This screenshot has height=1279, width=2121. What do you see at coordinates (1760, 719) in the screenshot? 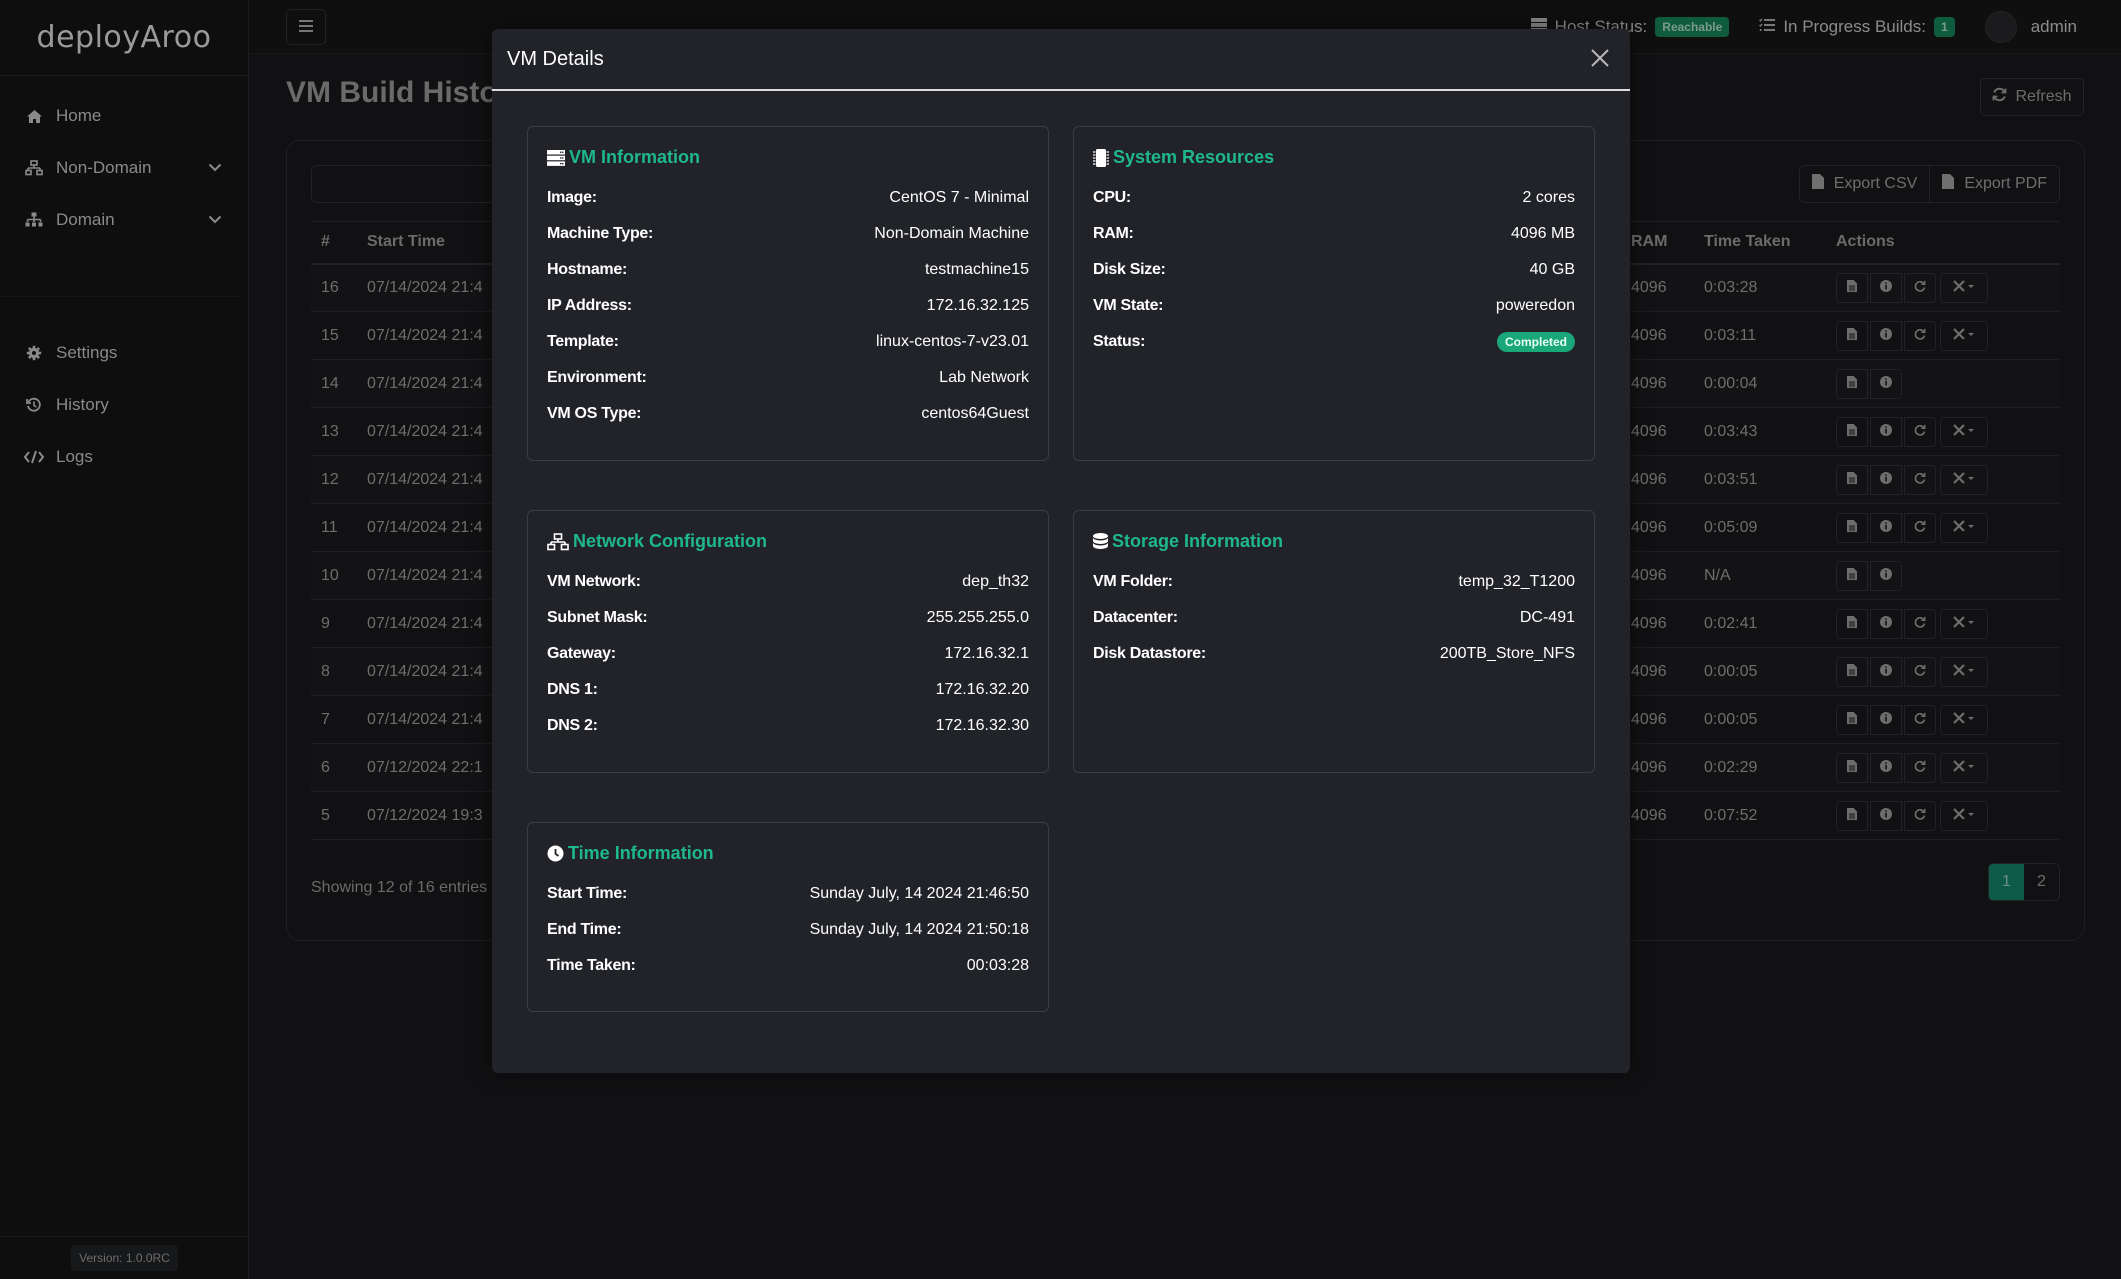
I see `cell-time-taken: 0:00:05` at bounding box center [1760, 719].